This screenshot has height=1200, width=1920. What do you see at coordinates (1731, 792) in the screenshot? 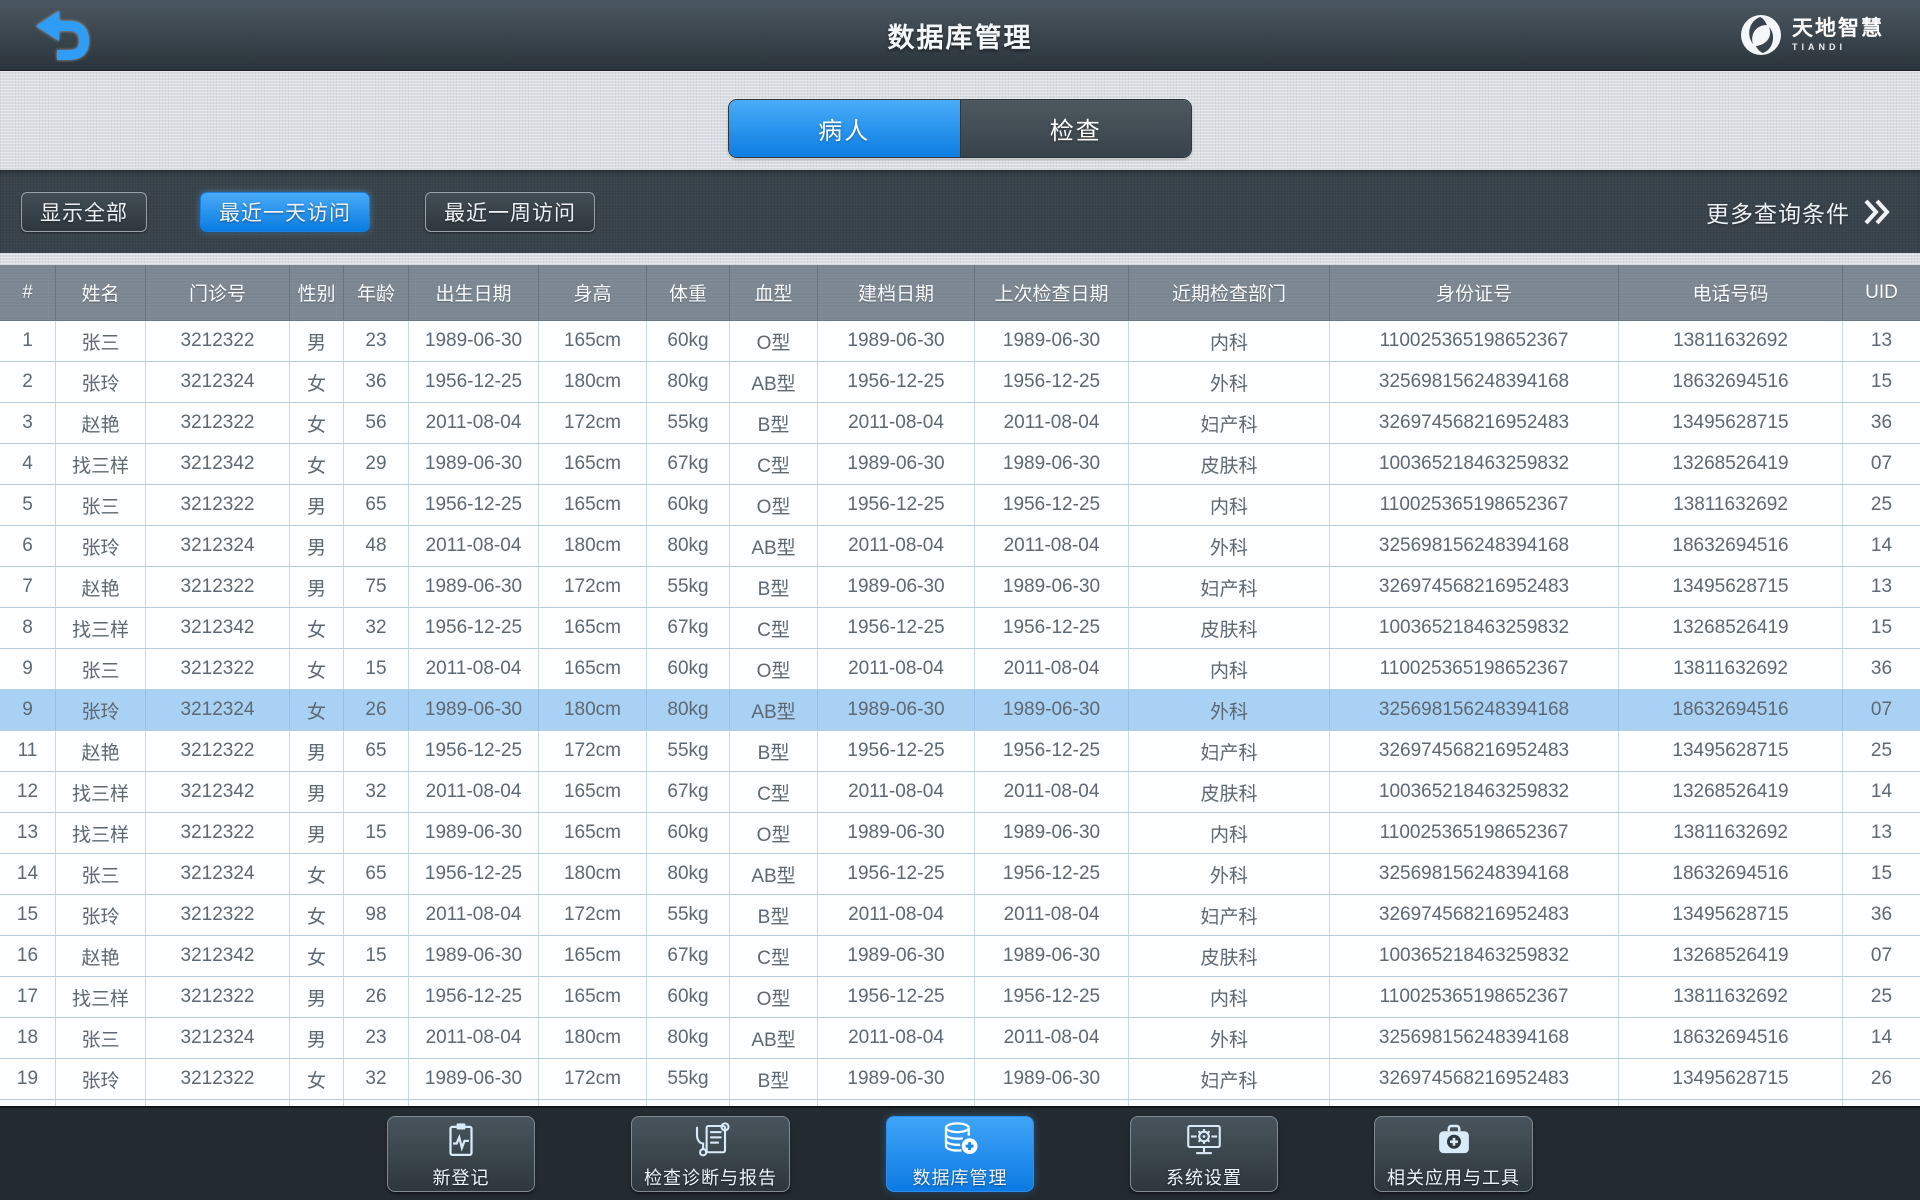
I see `table-cell: 13268526419` at bounding box center [1731, 792].